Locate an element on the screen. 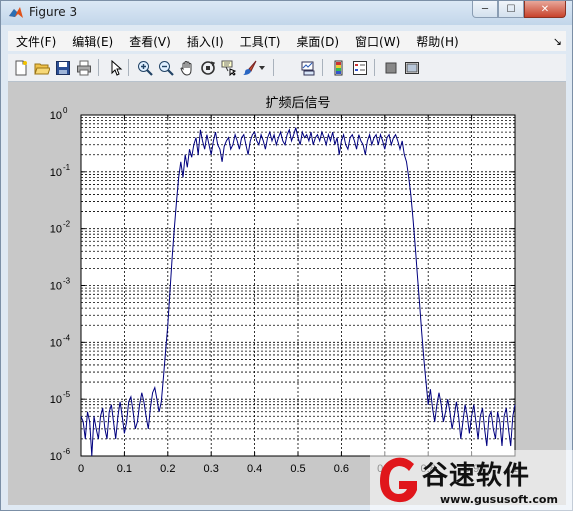 The height and width of the screenshot is (511, 573). y-tick-label-exponent: 0 is located at coordinates (65, 110).